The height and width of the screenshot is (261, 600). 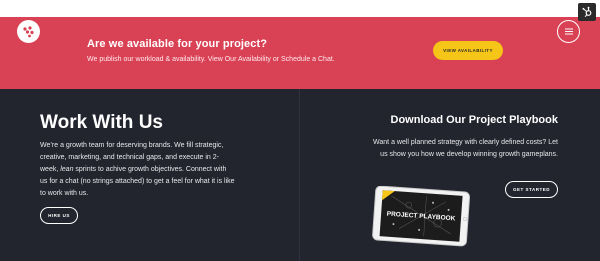 I want to click on hamburger-menu-icon, so click(x=568, y=31).